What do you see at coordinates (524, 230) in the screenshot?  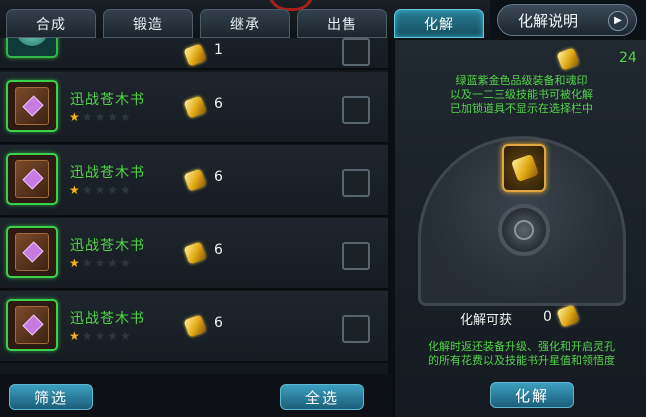 I see `altar-emblem-icon` at bounding box center [524, 230].